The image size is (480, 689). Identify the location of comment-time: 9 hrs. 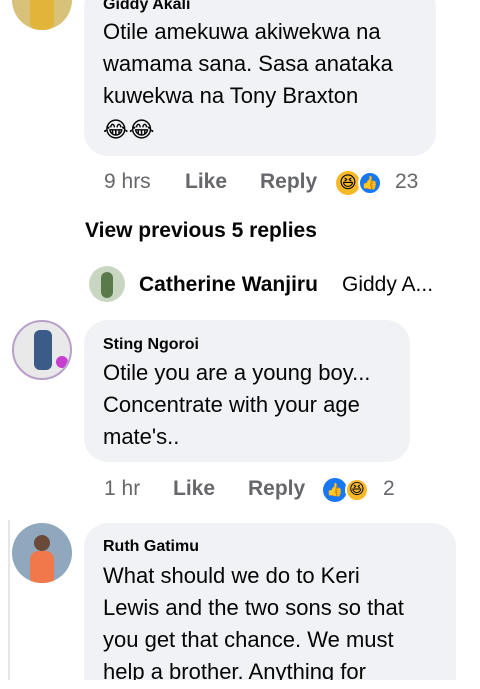
(127, 182).